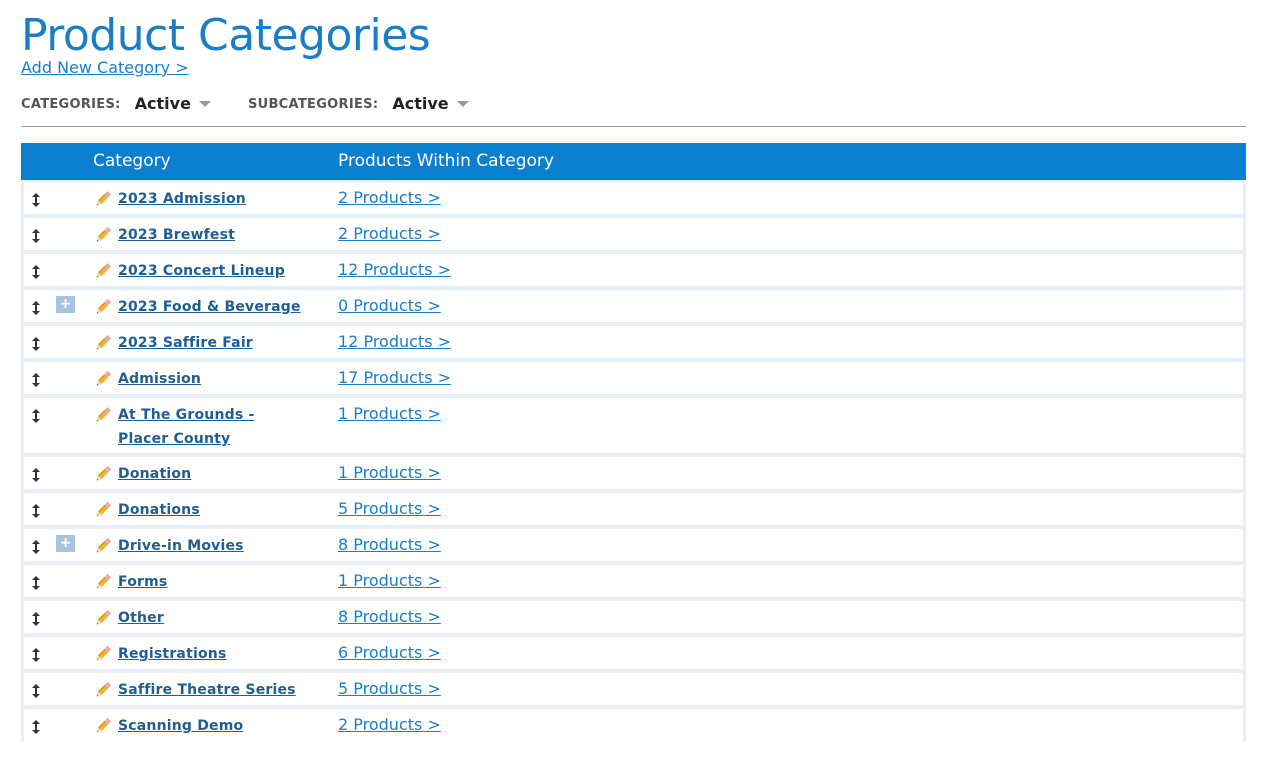  Describe the element at coordinates (162, 103) in the screenshot. I see `categories-filter-value: Active` at that location.